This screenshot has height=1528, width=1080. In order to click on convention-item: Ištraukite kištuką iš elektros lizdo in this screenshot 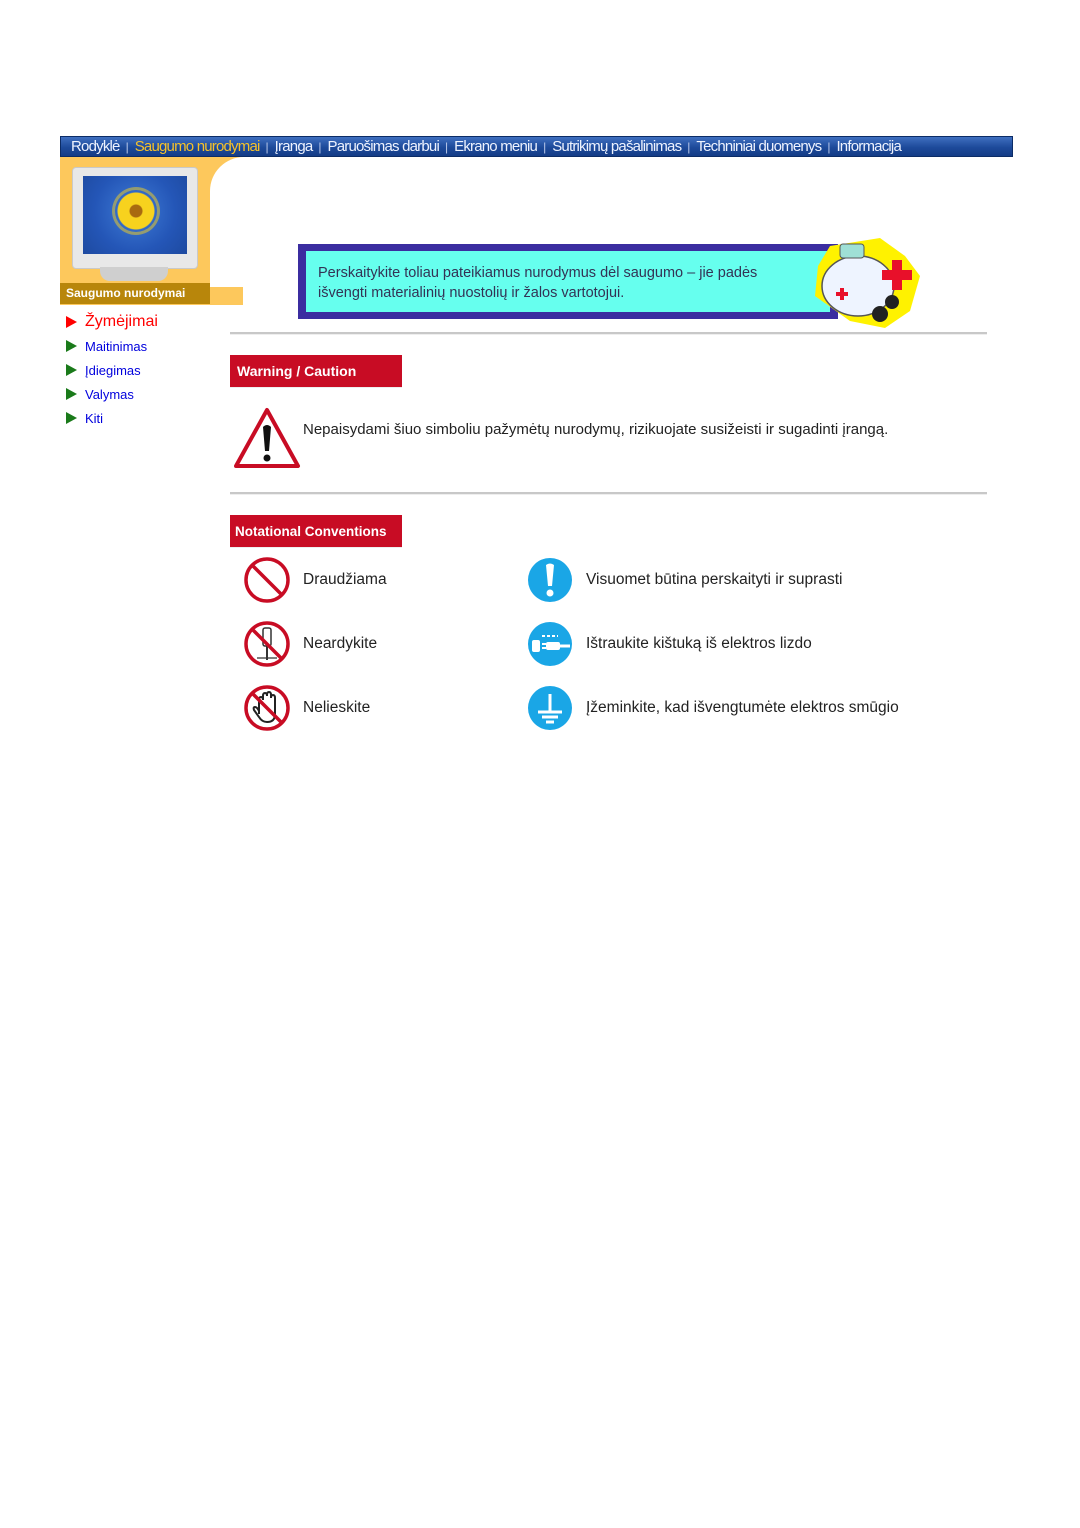, I will do `click(669, 644)`.